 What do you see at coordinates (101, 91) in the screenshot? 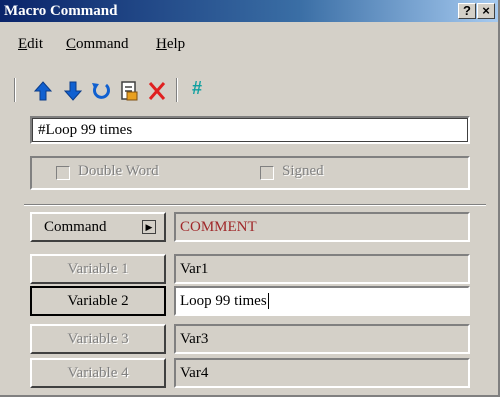
I see `undo-icon` at bounding box center [101, 91].